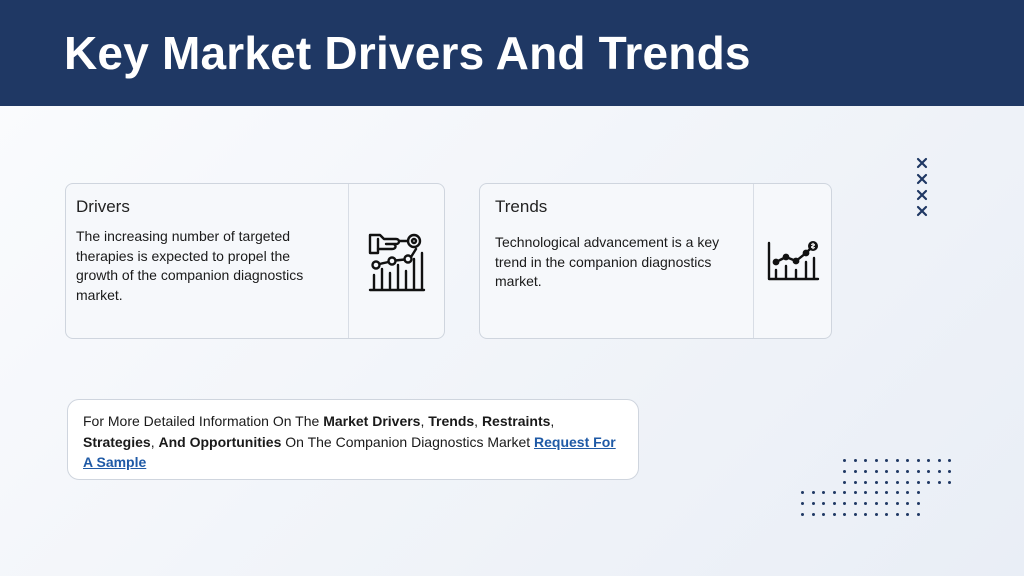 This screenshot has width=1024, height=576. I want to click on drivers-heading: Drivers, so click(103, 206).